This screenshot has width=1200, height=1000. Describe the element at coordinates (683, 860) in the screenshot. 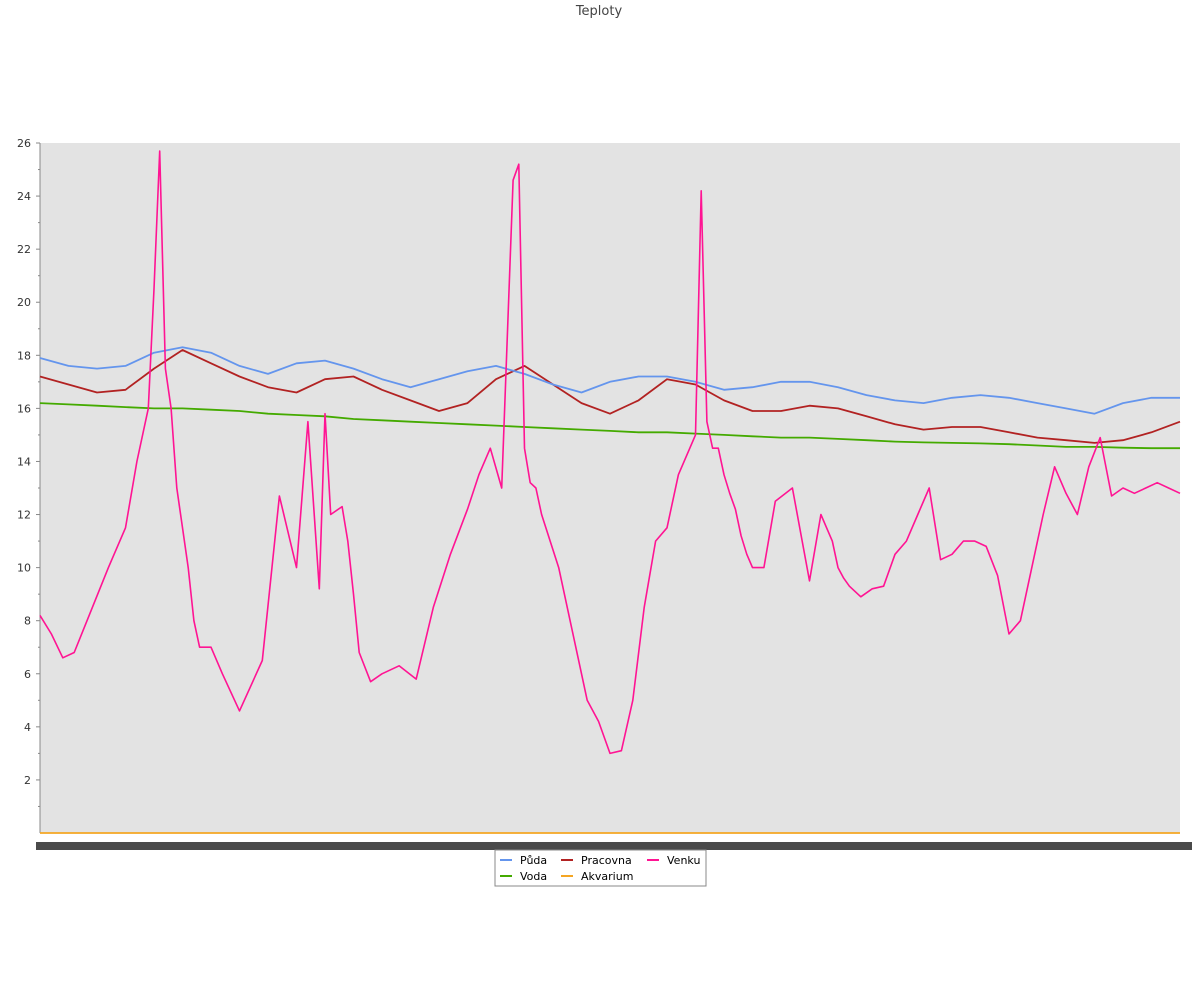

I see `legend-label: Venku` at that location.